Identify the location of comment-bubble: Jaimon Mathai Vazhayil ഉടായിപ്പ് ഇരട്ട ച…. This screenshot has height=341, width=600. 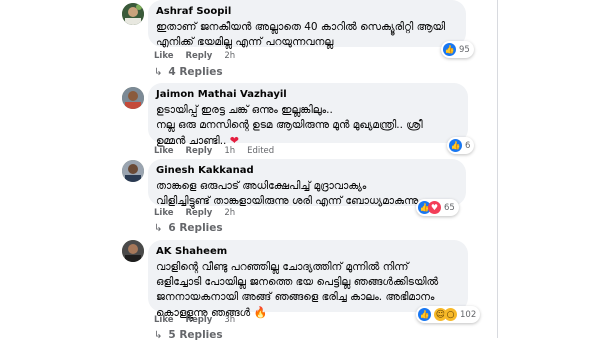
(308, 115).